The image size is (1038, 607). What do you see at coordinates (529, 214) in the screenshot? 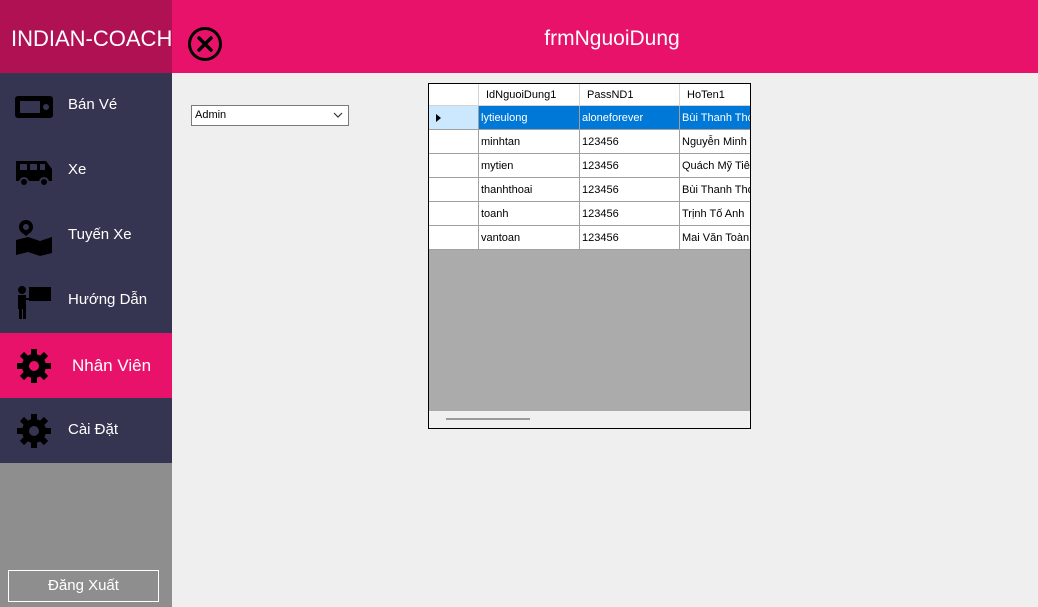
I see `table-cell: toanh` at bounding box center [529, 214].